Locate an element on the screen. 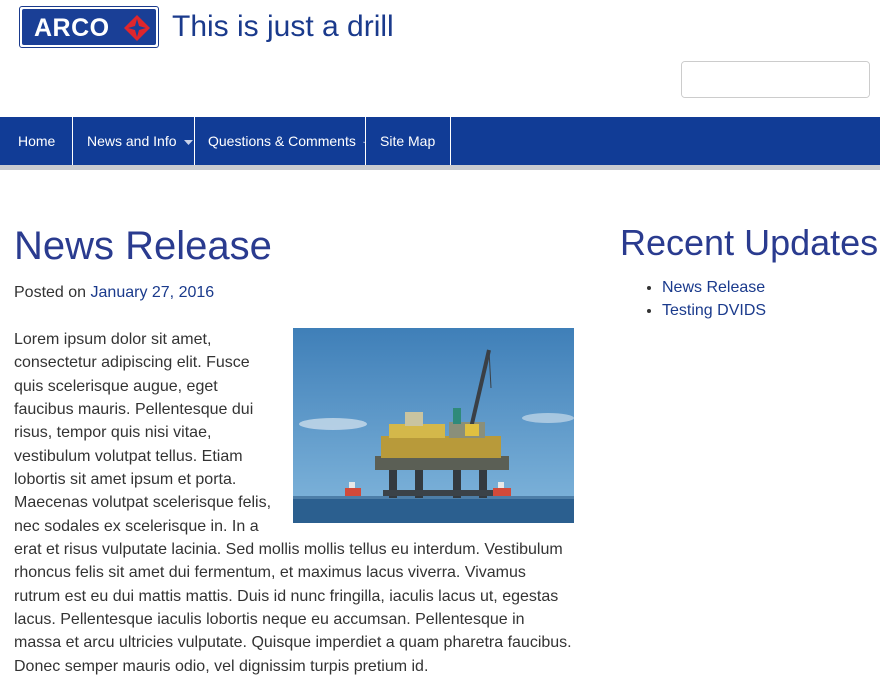 This screenshot has height=678, width=880. nav-item-label: News and Info is located at coordinates (132, 141).